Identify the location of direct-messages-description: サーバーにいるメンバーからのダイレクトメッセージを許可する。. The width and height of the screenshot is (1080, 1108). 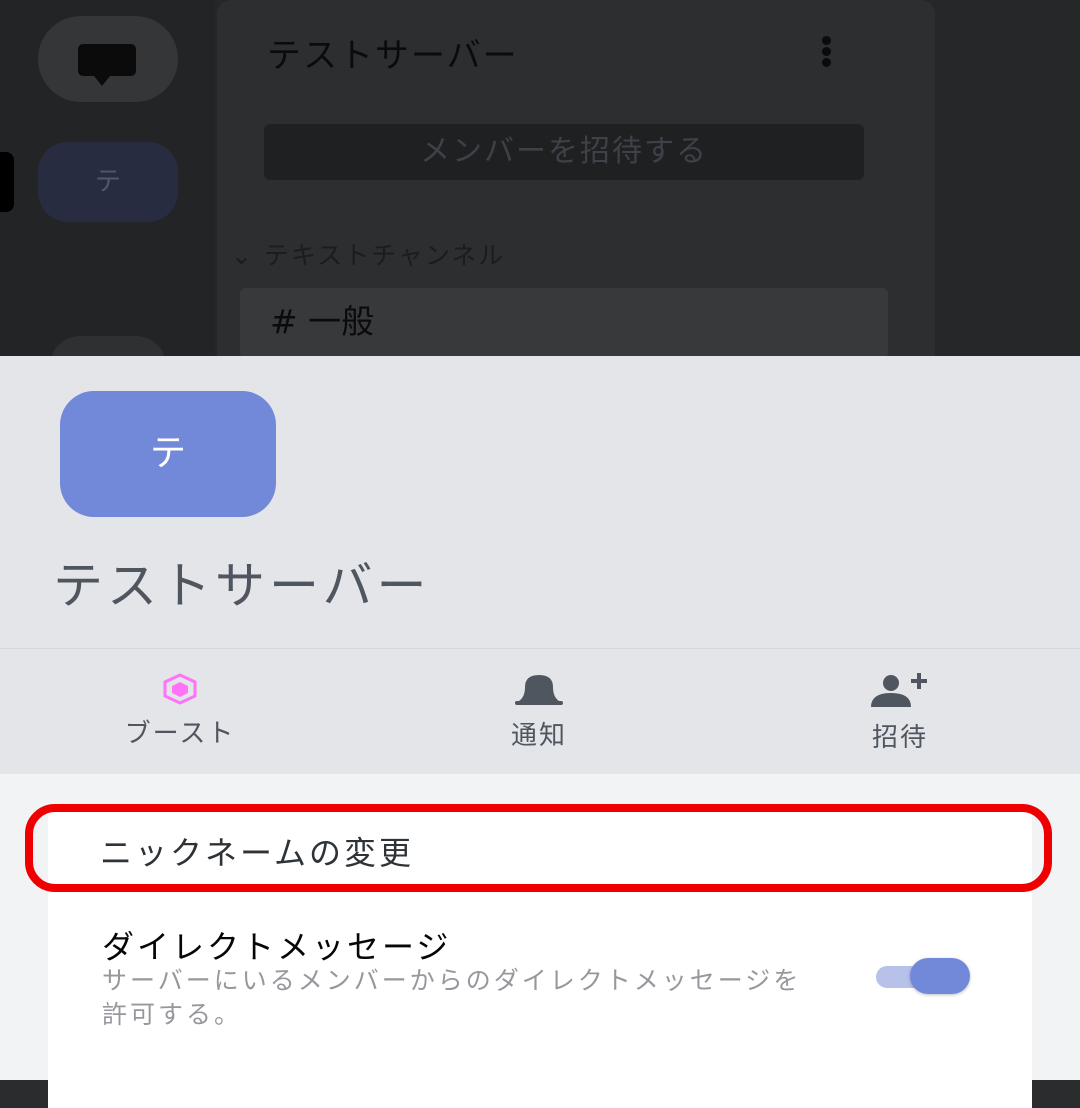
(452, 997).